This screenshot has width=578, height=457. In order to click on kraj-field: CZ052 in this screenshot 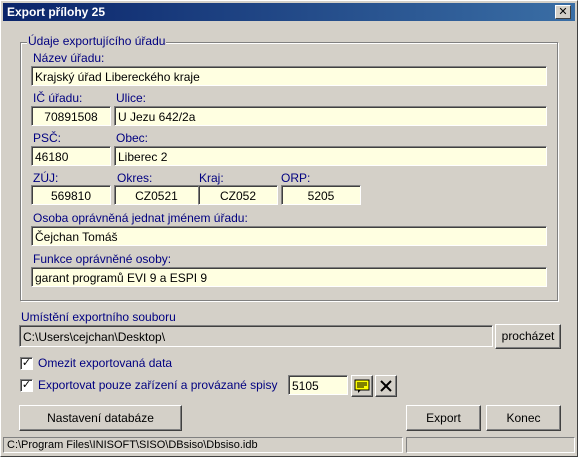, I will do `click(238, 195)`.